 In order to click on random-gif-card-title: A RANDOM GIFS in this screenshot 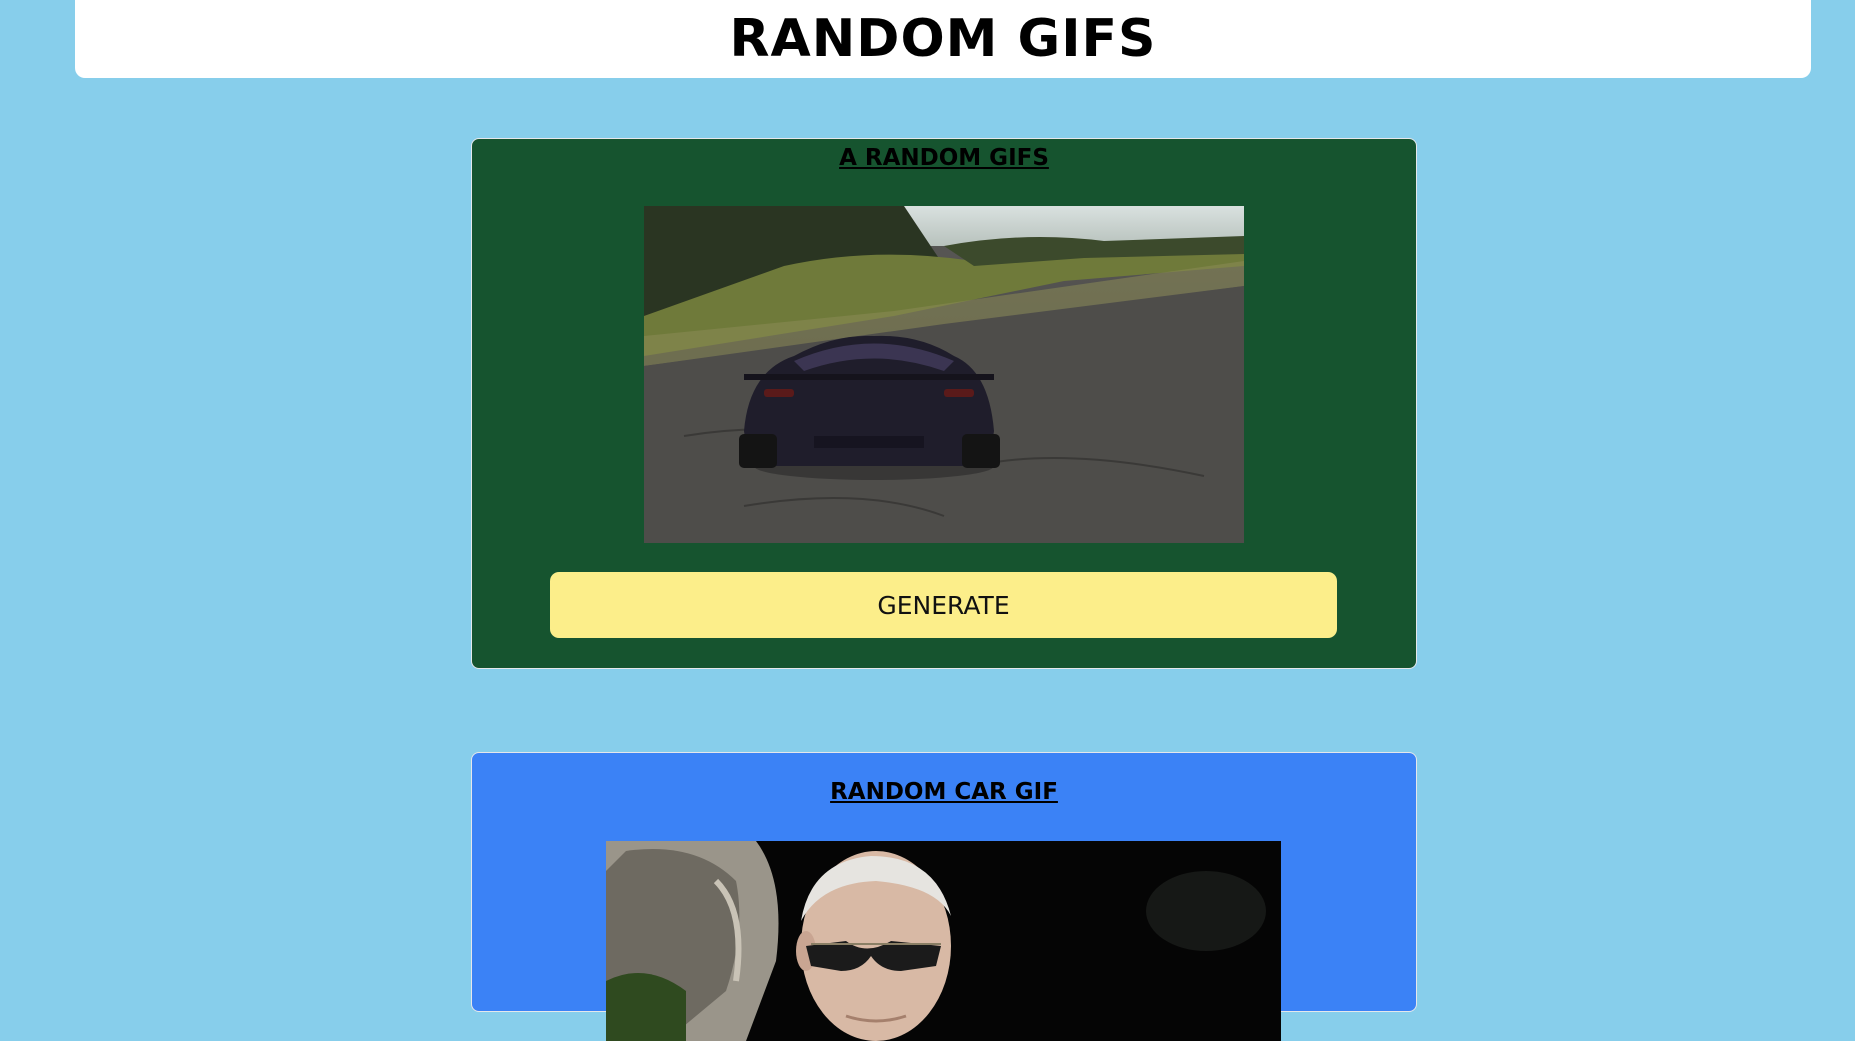, I will do `click(944, 158)`.